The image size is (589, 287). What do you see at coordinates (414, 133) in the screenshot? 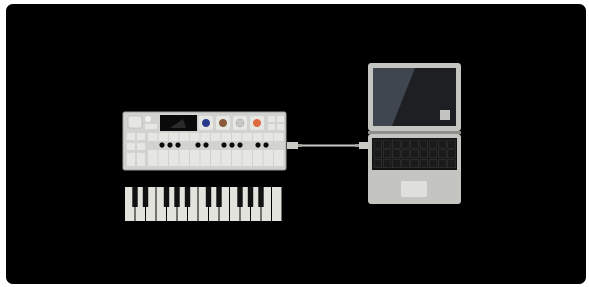
I see `laptop-icon` at bounding box center [414, 133].